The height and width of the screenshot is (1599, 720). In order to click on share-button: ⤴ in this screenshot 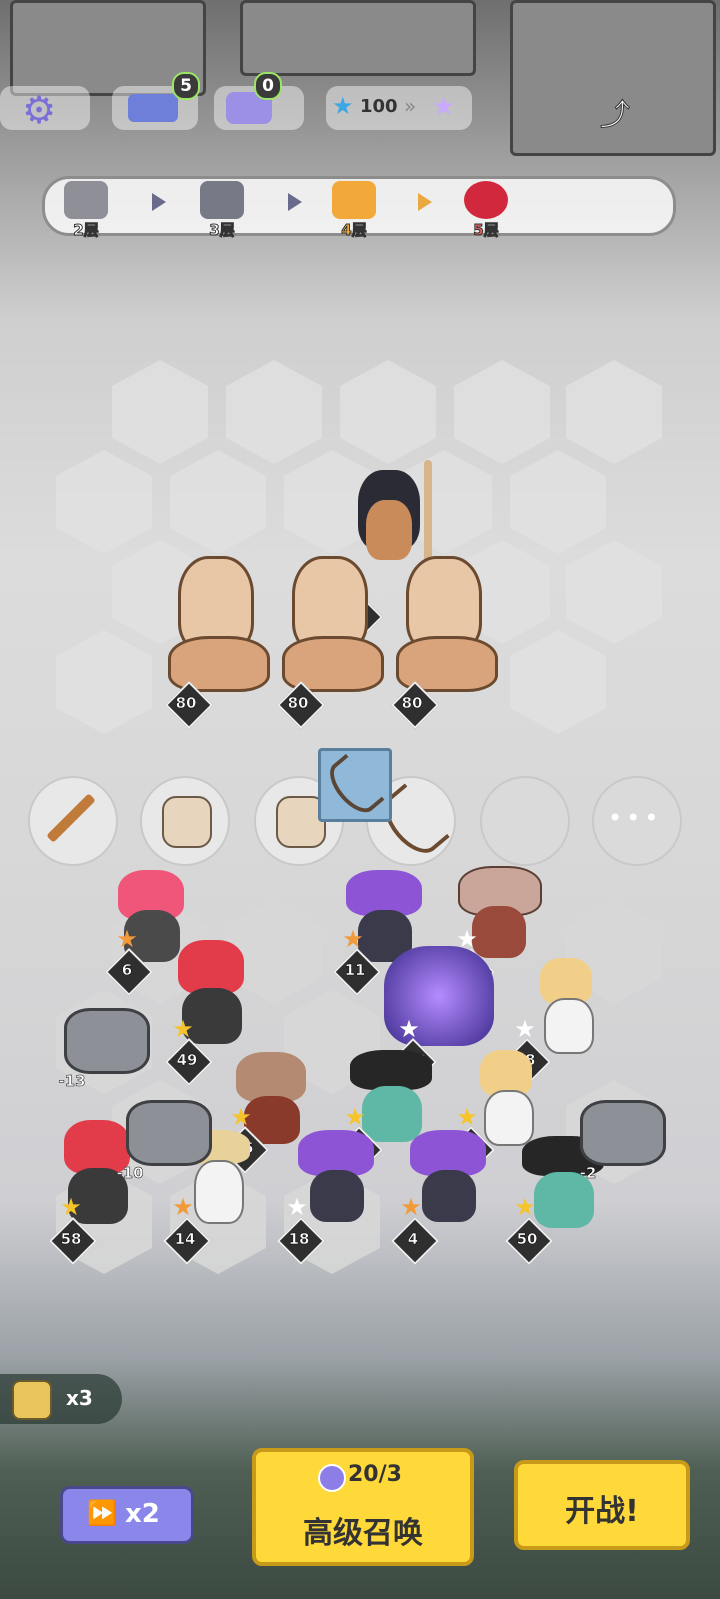, I will do `click(620, 112)`.